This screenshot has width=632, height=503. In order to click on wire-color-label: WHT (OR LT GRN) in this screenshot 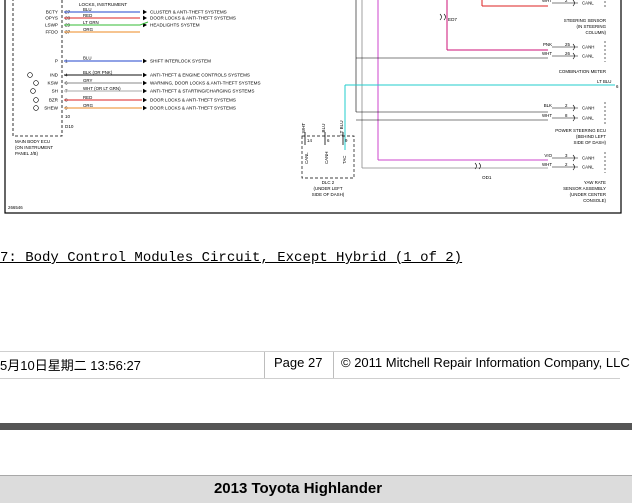, I will do `click(102, 88)`.